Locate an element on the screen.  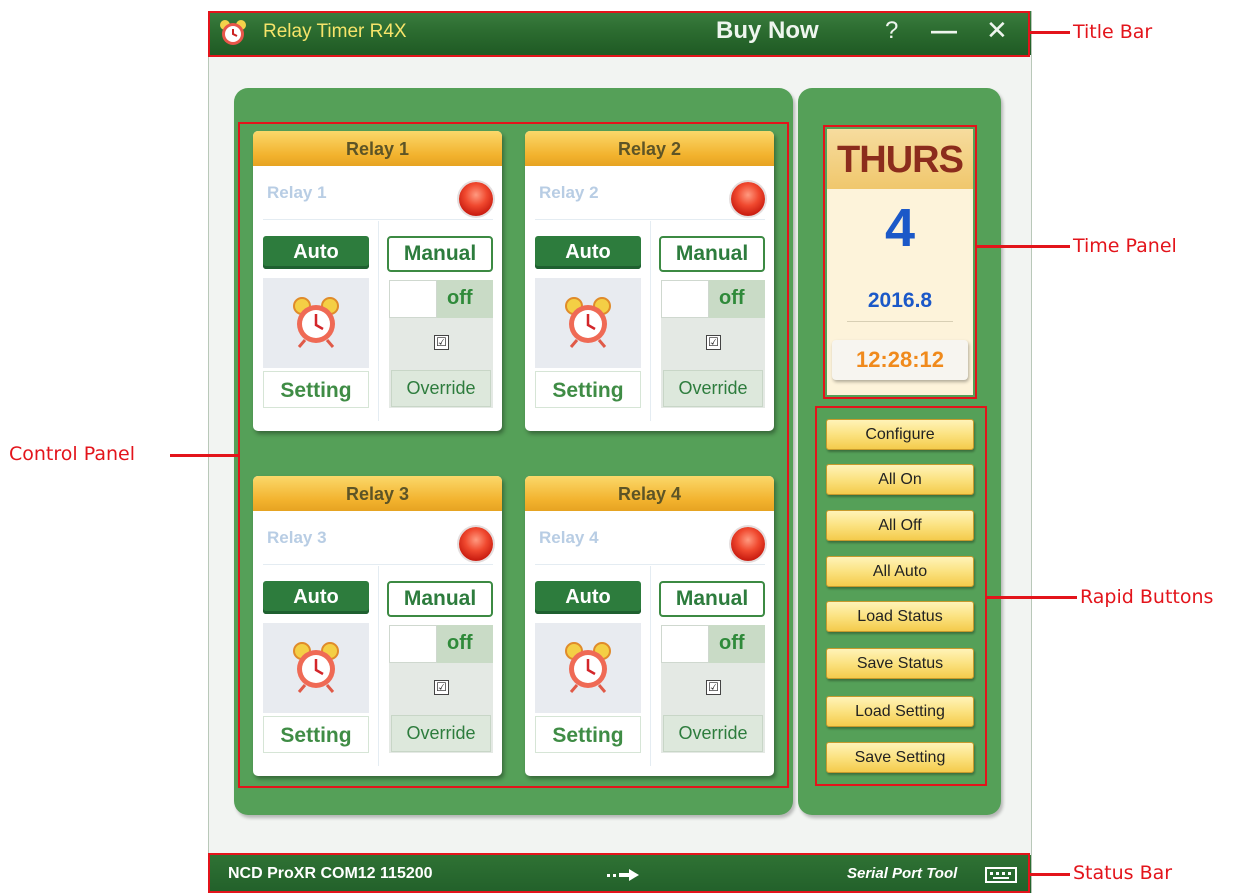
rapid-buttons-annotation: Rapid Buttons is located at coordinates (1147, 597).